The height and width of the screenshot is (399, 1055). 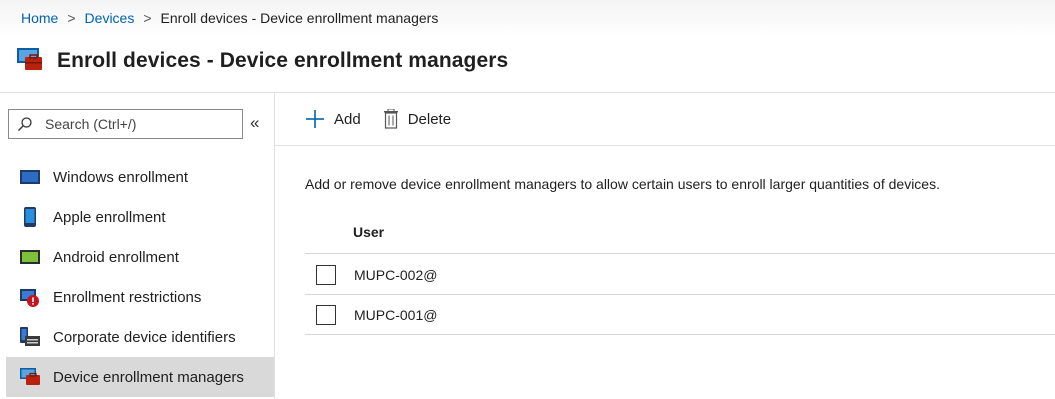 What do you see at coordinates (396, 314) in the screenshot?
I see `user-cell: MUPC-001@` at bounding box center [396, 314].